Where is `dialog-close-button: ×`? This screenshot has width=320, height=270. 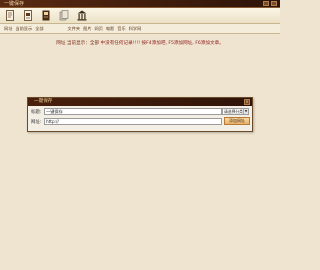 dialog-close-button: × is located at coordinates (247, 102).